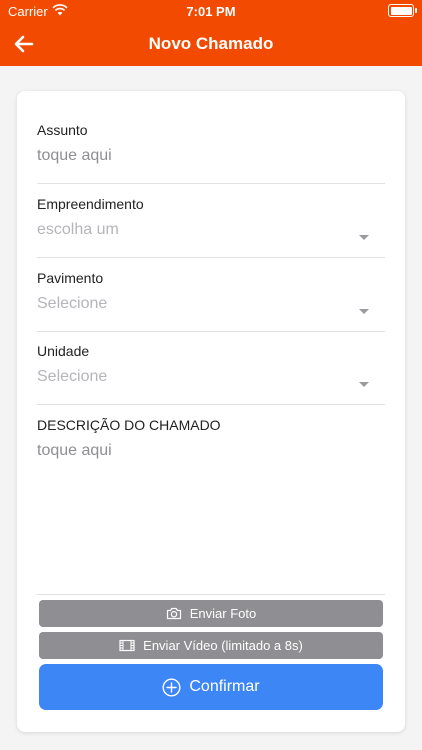  Describe the element at coordinates (211, 153) in the screenshot. I see `assunto-field: Assunto toque aqui` at that location.